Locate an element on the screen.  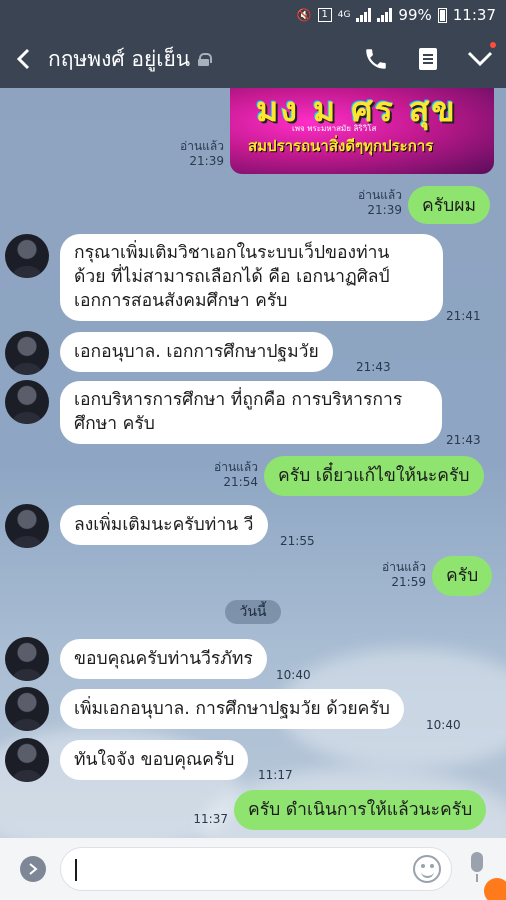
mute-icon: 🔇 is located at coordinates (304, 15).